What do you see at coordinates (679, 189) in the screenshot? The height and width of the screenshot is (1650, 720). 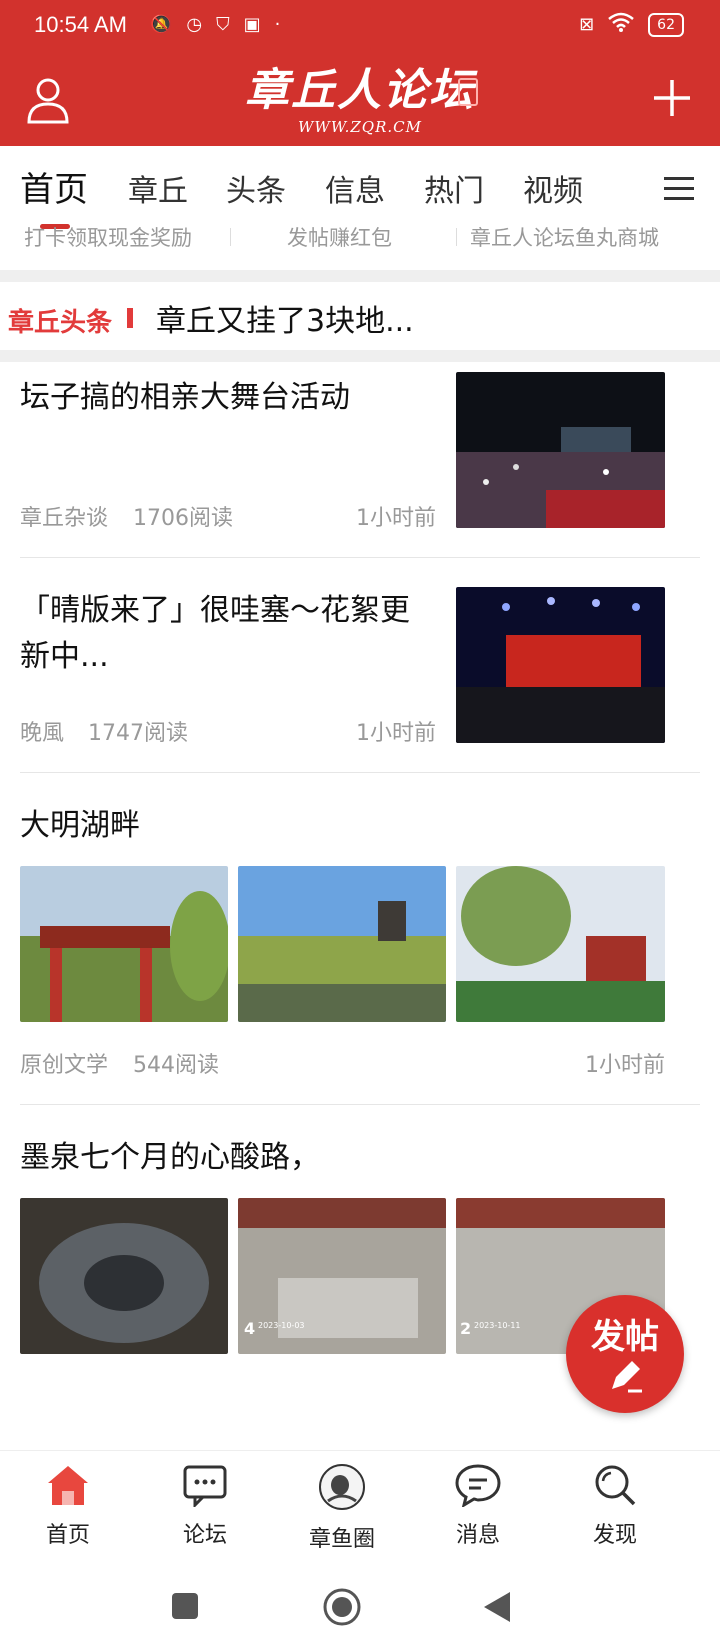 I see `menu-icon` at bounding box center [679, 189].